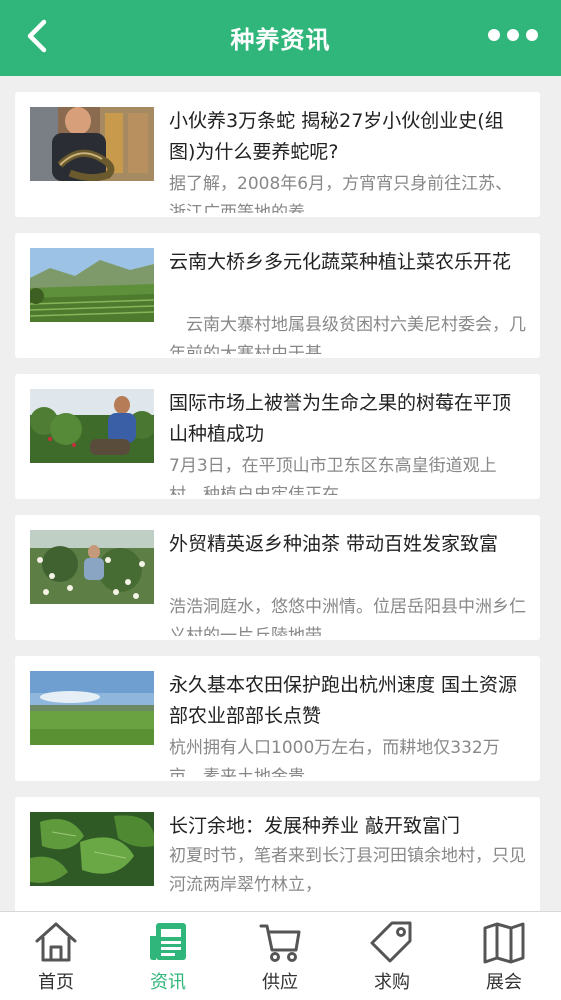 The width and height of the screenshot is (561, 1000). Describe the element at coordinates (504, 943) in the screenshot. I see `map-icon` at that location.